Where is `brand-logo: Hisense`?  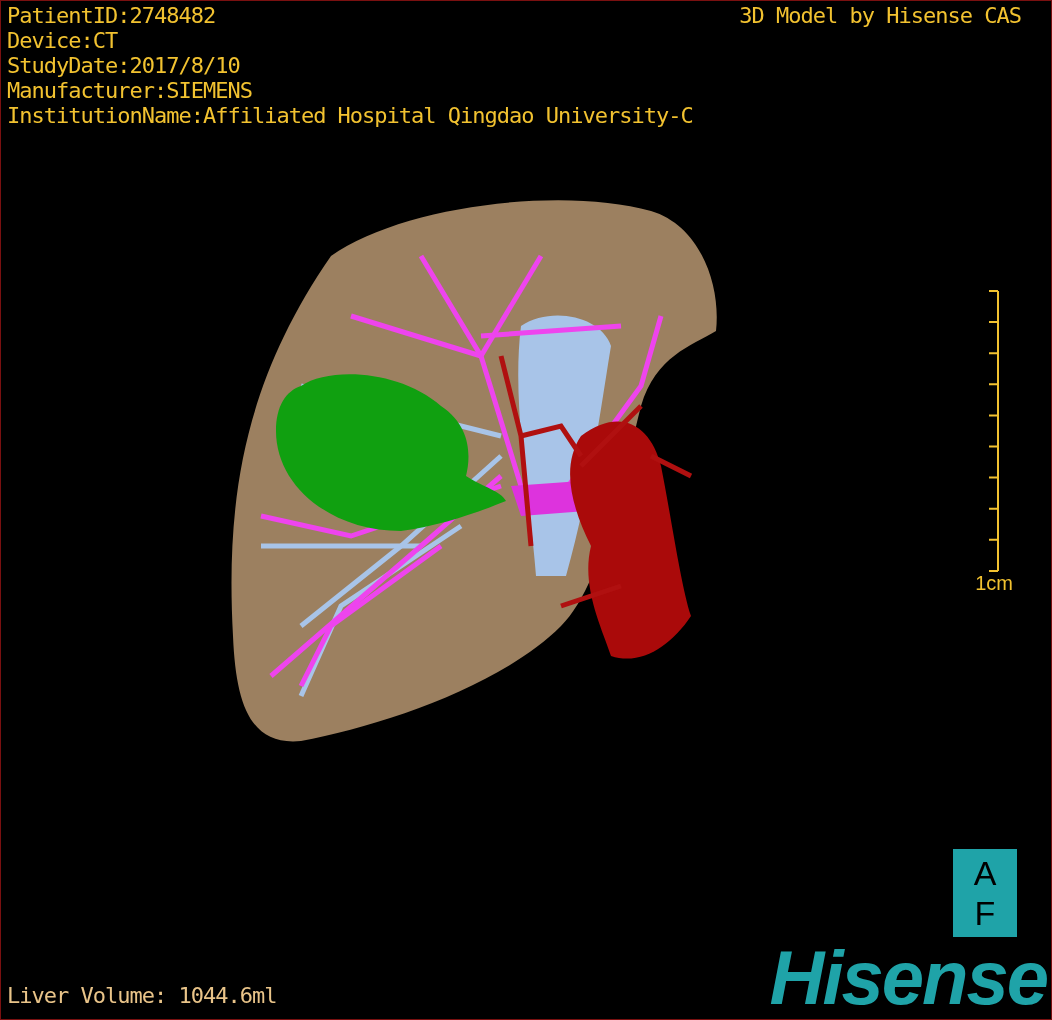 brand-logo: Hisense is located at coordinates (908, 978).